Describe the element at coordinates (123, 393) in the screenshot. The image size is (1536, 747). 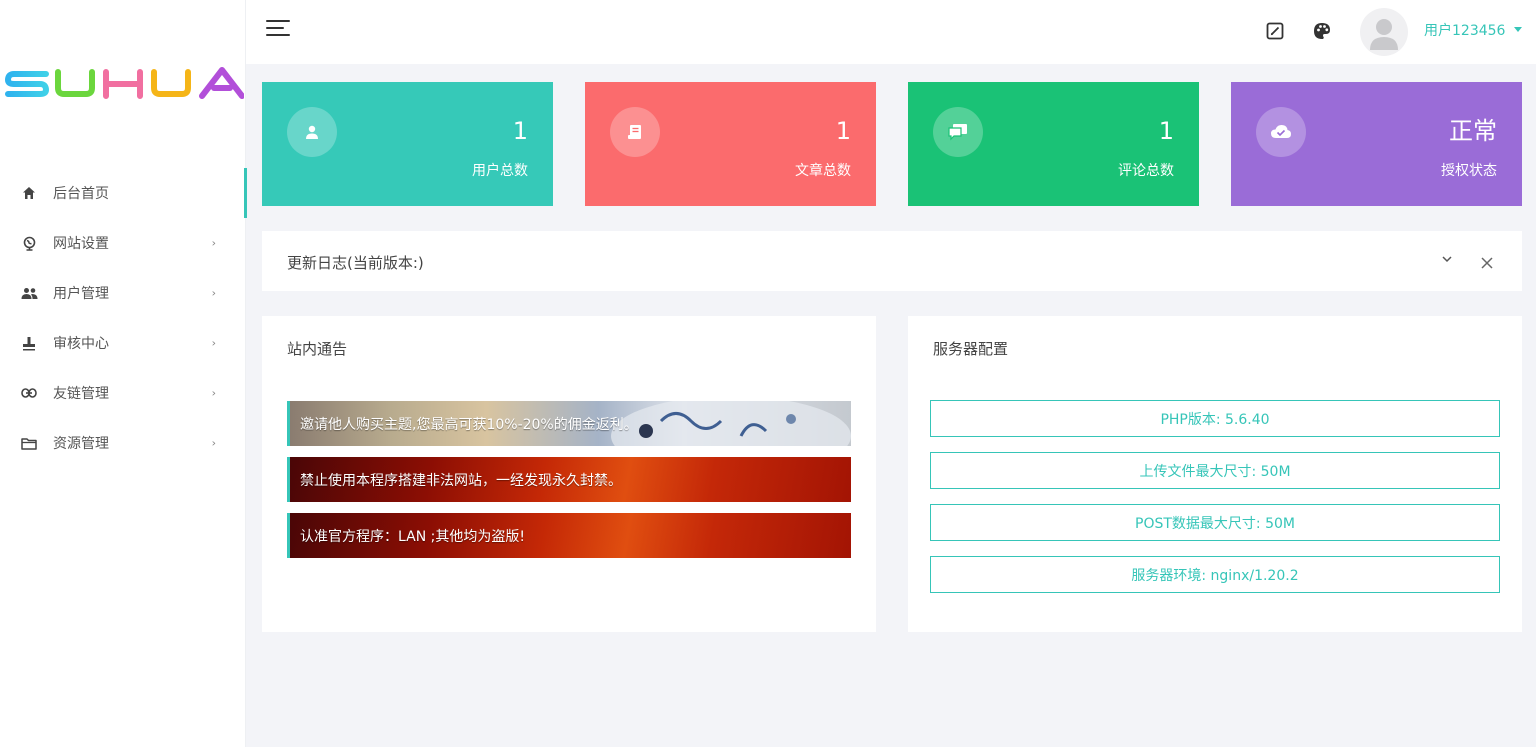
I see `sidebar-item-friend-links: 友链管理 ›` at that location.